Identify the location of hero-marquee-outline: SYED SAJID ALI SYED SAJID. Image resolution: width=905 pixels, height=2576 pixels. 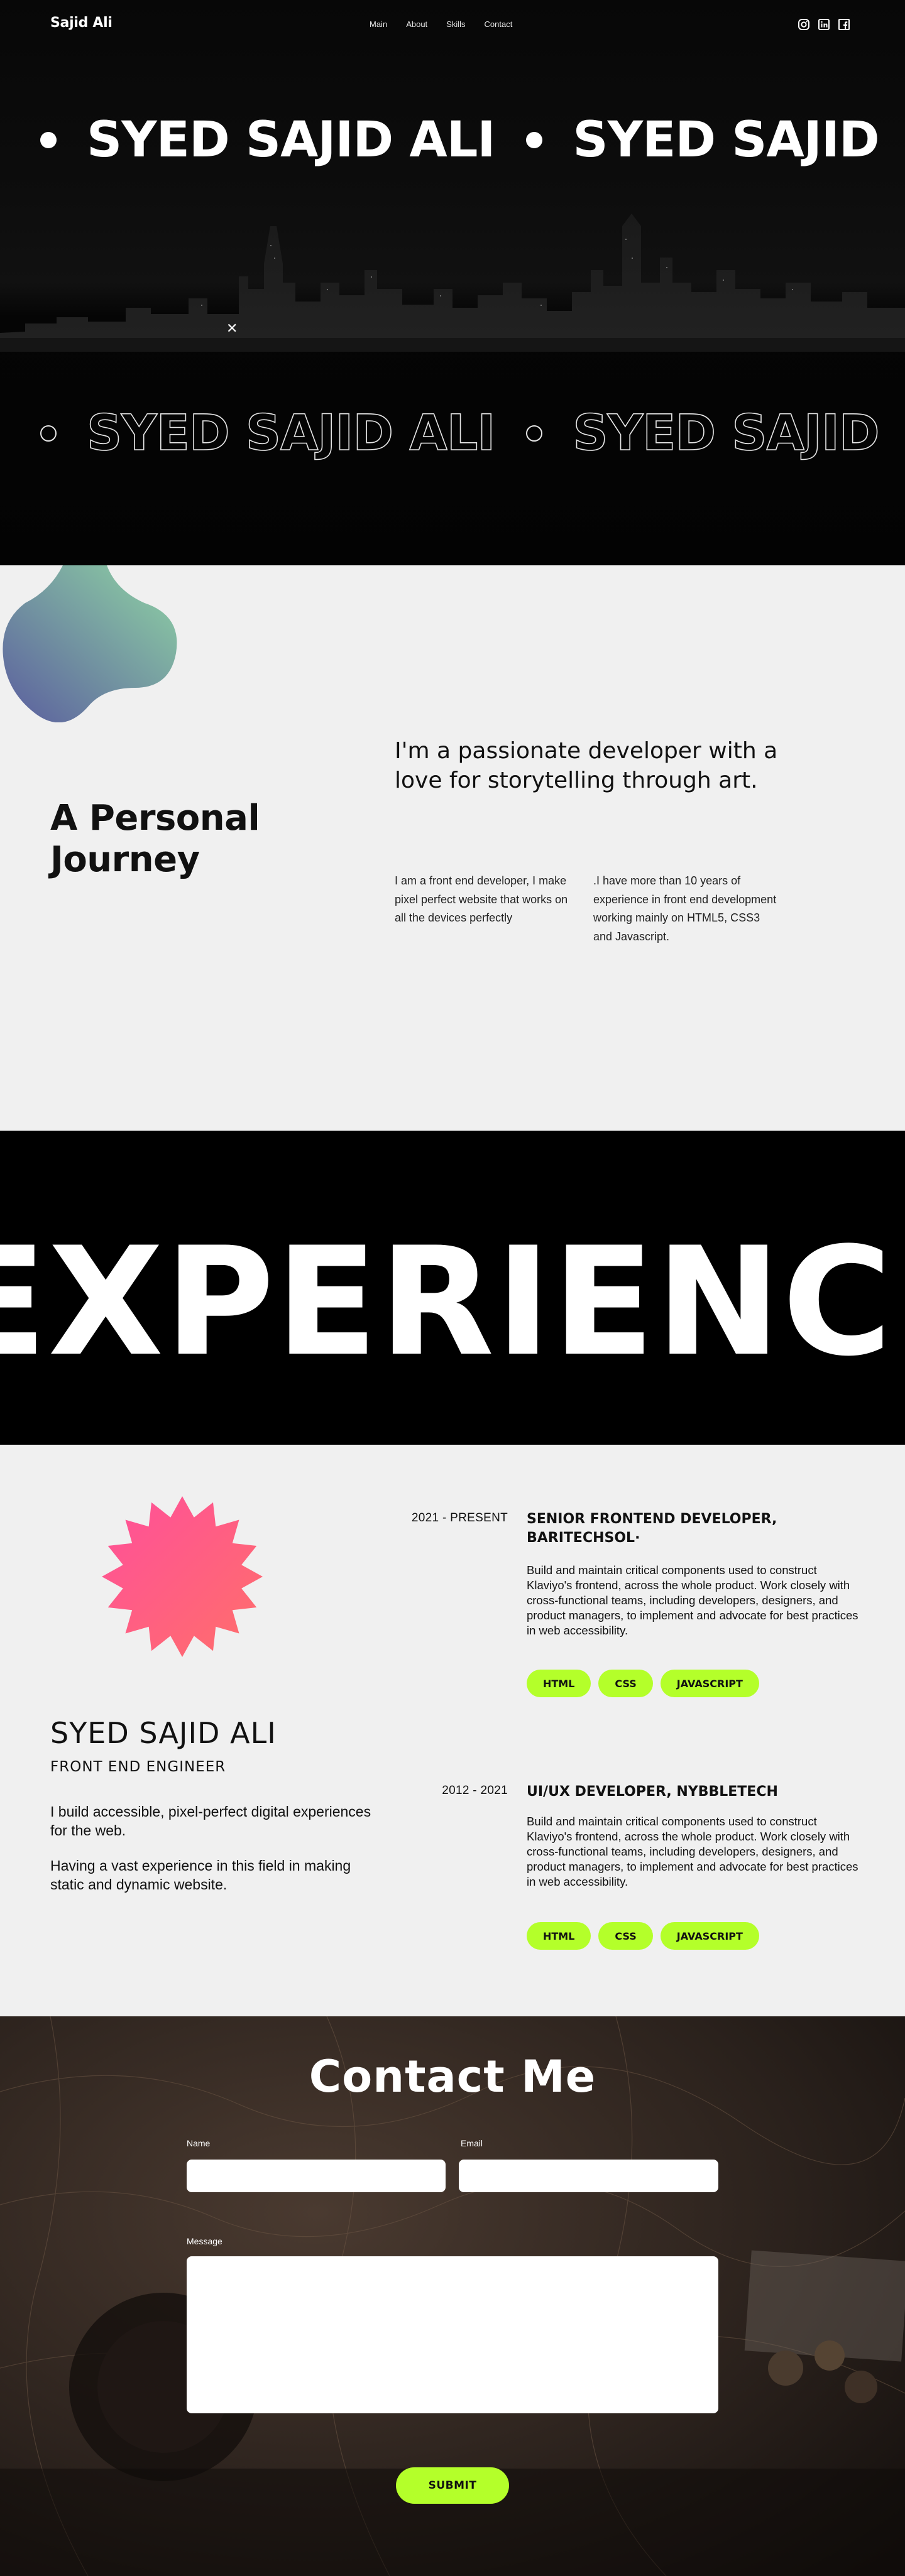
(459, 433).